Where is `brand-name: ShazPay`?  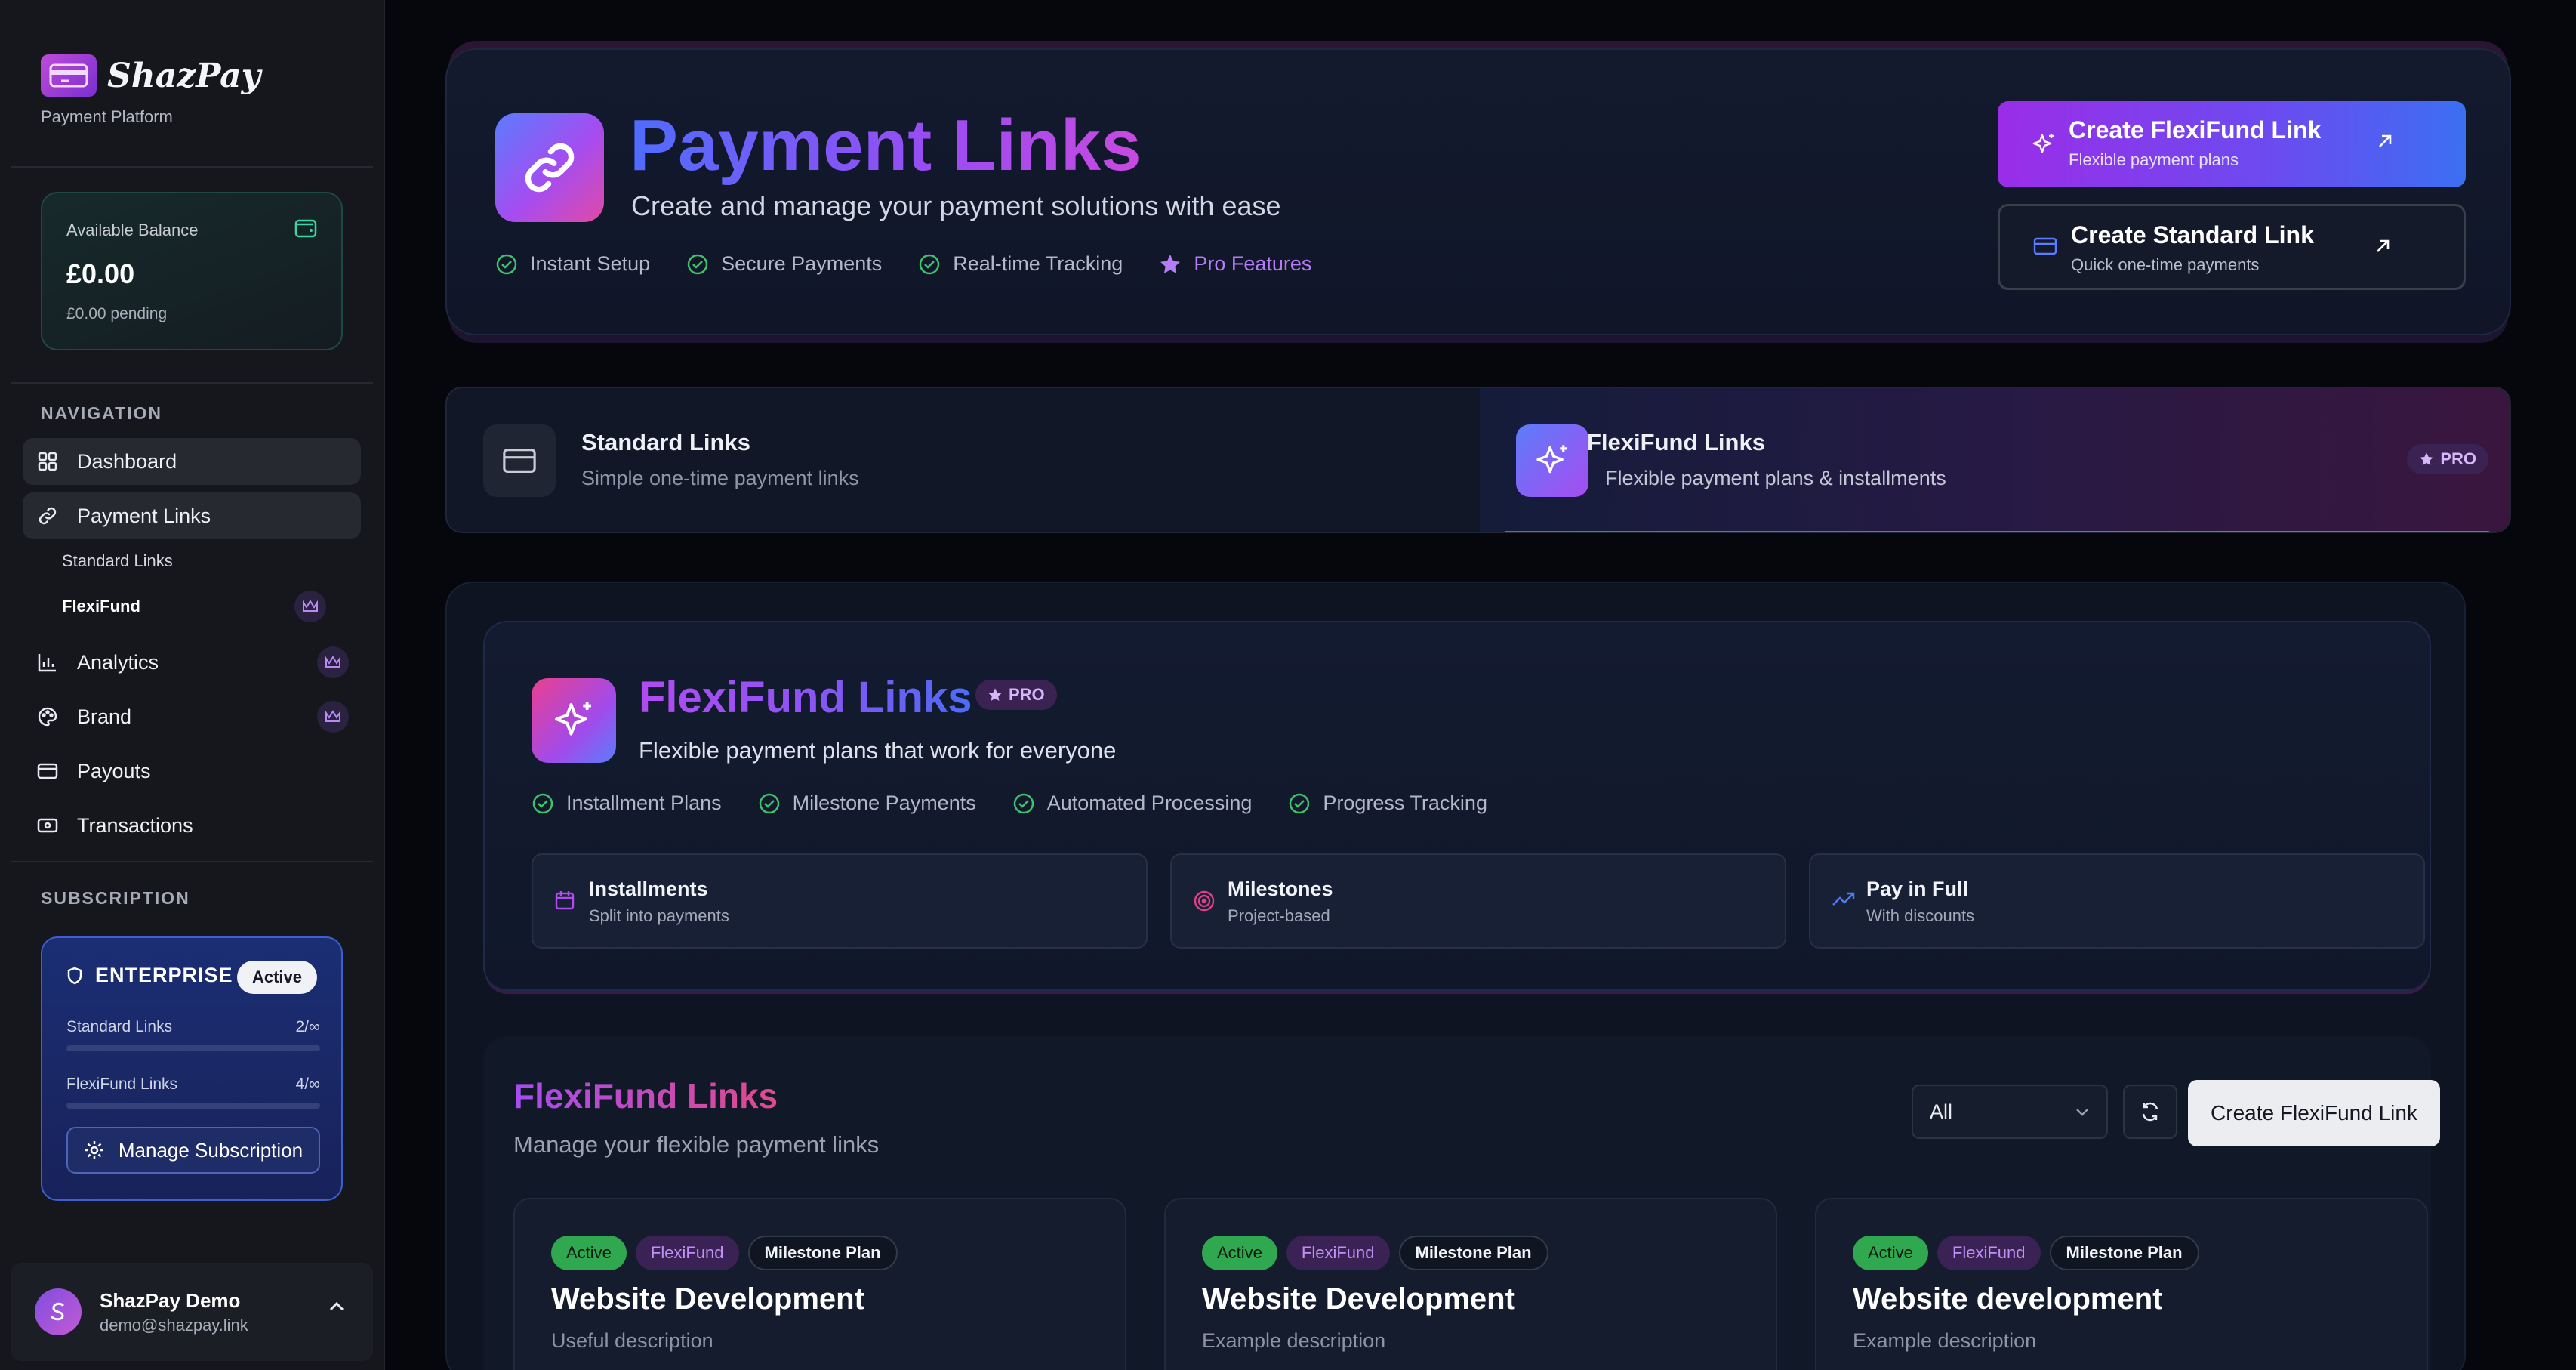 brand-name: ShazPay is located at coordinates (184, 75).